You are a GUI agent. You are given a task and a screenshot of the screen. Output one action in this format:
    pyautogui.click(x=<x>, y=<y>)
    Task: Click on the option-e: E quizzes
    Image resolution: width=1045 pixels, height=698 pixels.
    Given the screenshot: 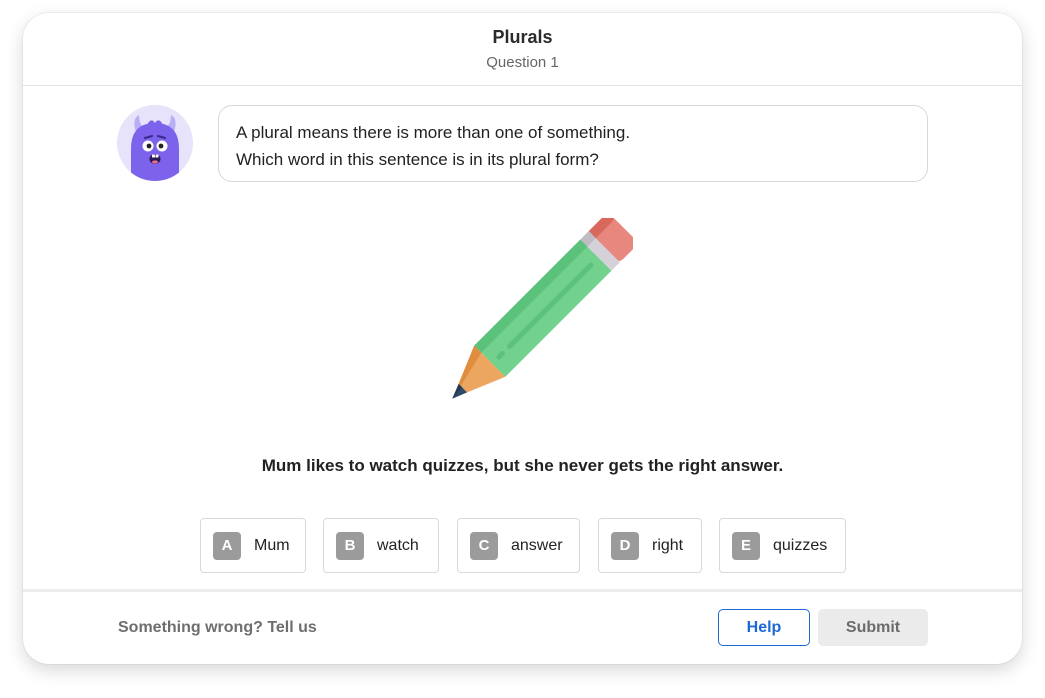 What is the action you would take?
    pyautogui.click(x=782, y=545)
    